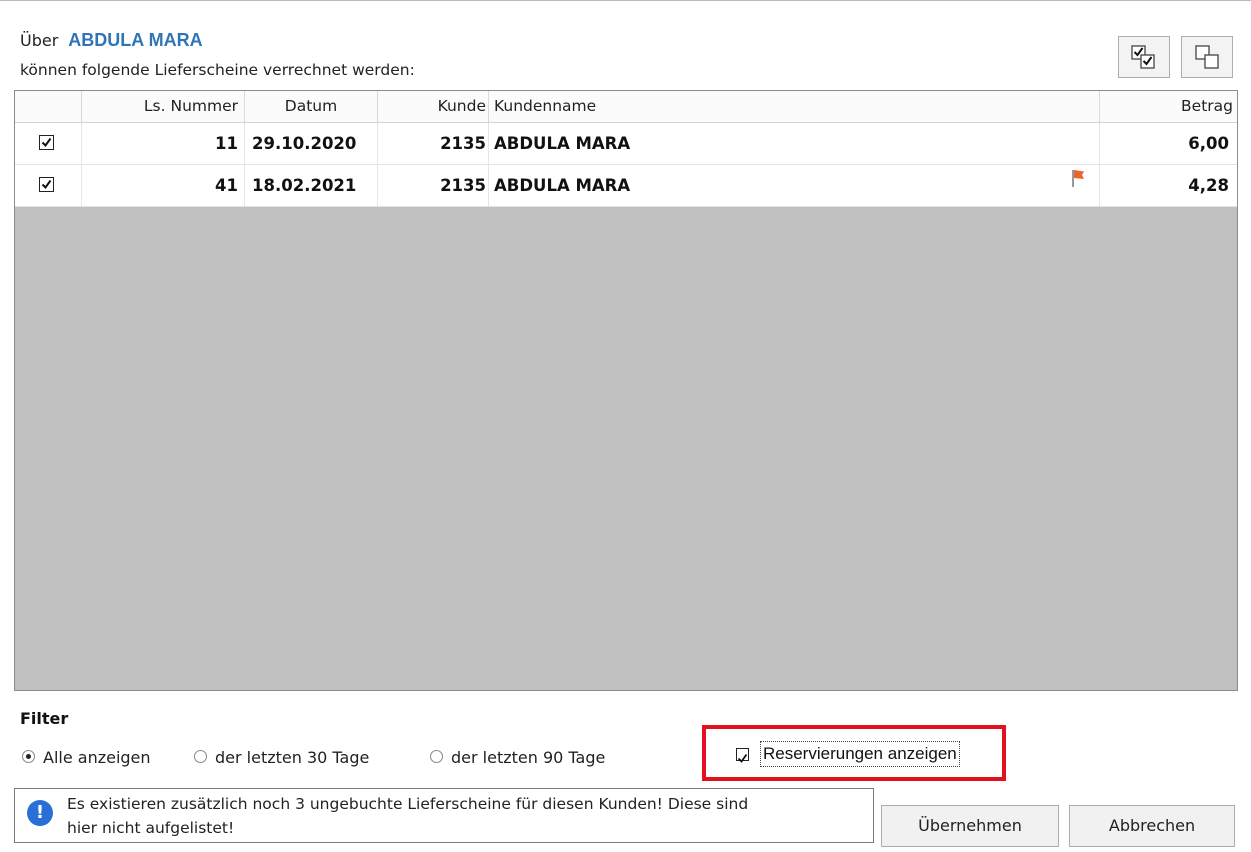 The width and height of the screenshot is (1251, 852). I want to click on grid-header: Ls. Nummer Datum Kunde Kundenname Betrag, so click(626, 107).